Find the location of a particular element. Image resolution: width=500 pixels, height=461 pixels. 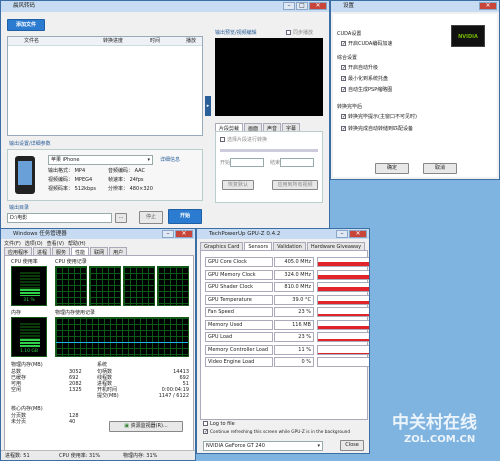

maximize-button: □ is located at coordinates (302, 6).